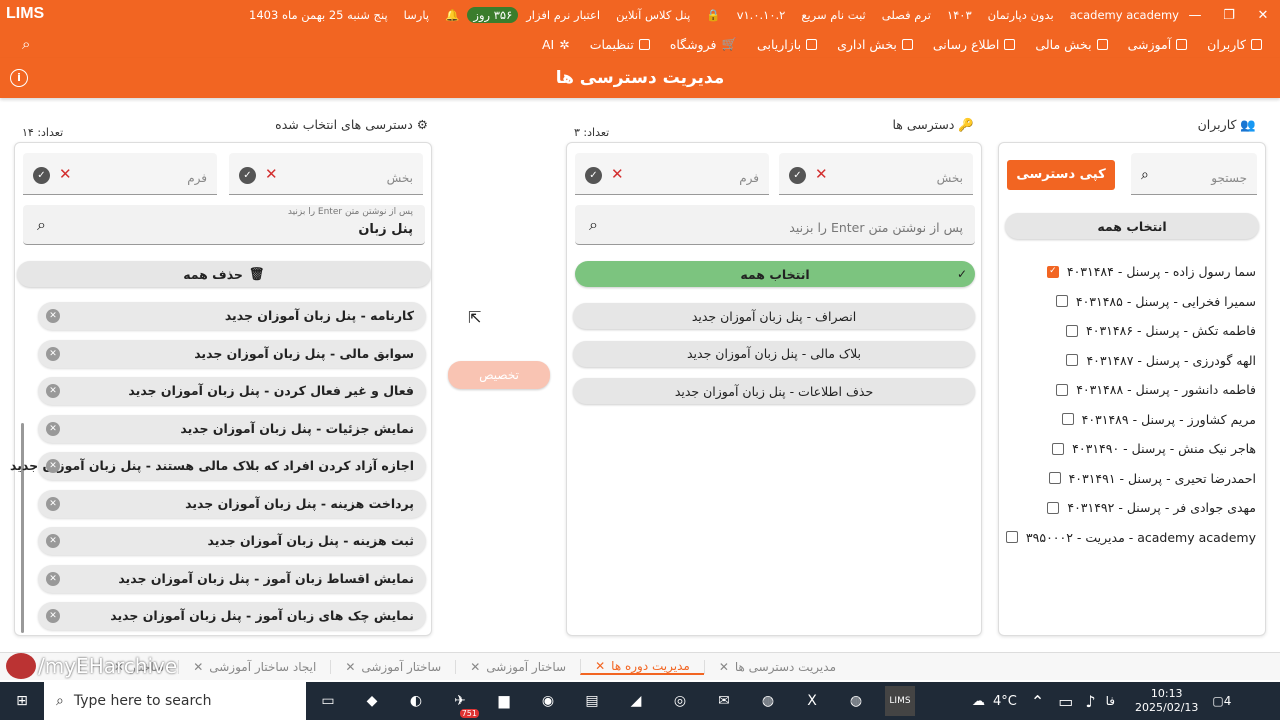 Image resolution: width=1280 pixels, height=720 pixels. I want to click on language-indicator: فا, so click(1110, 701).